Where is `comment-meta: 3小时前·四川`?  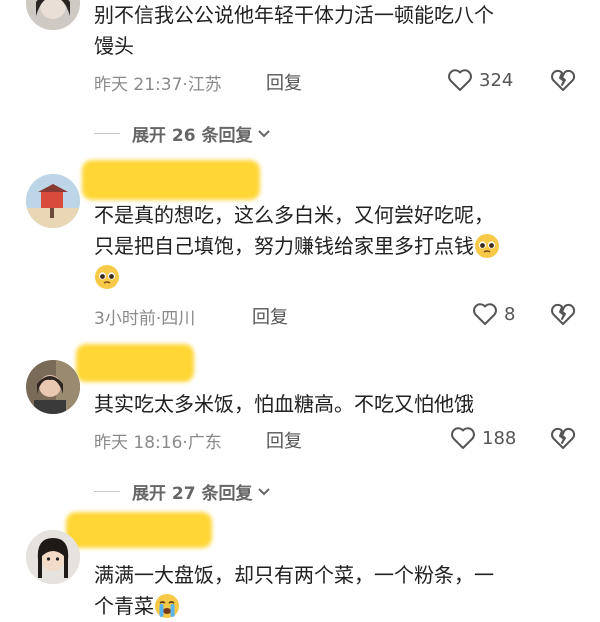
comment-meta: 3小时前·四川 is located at coordinates (144, 316).